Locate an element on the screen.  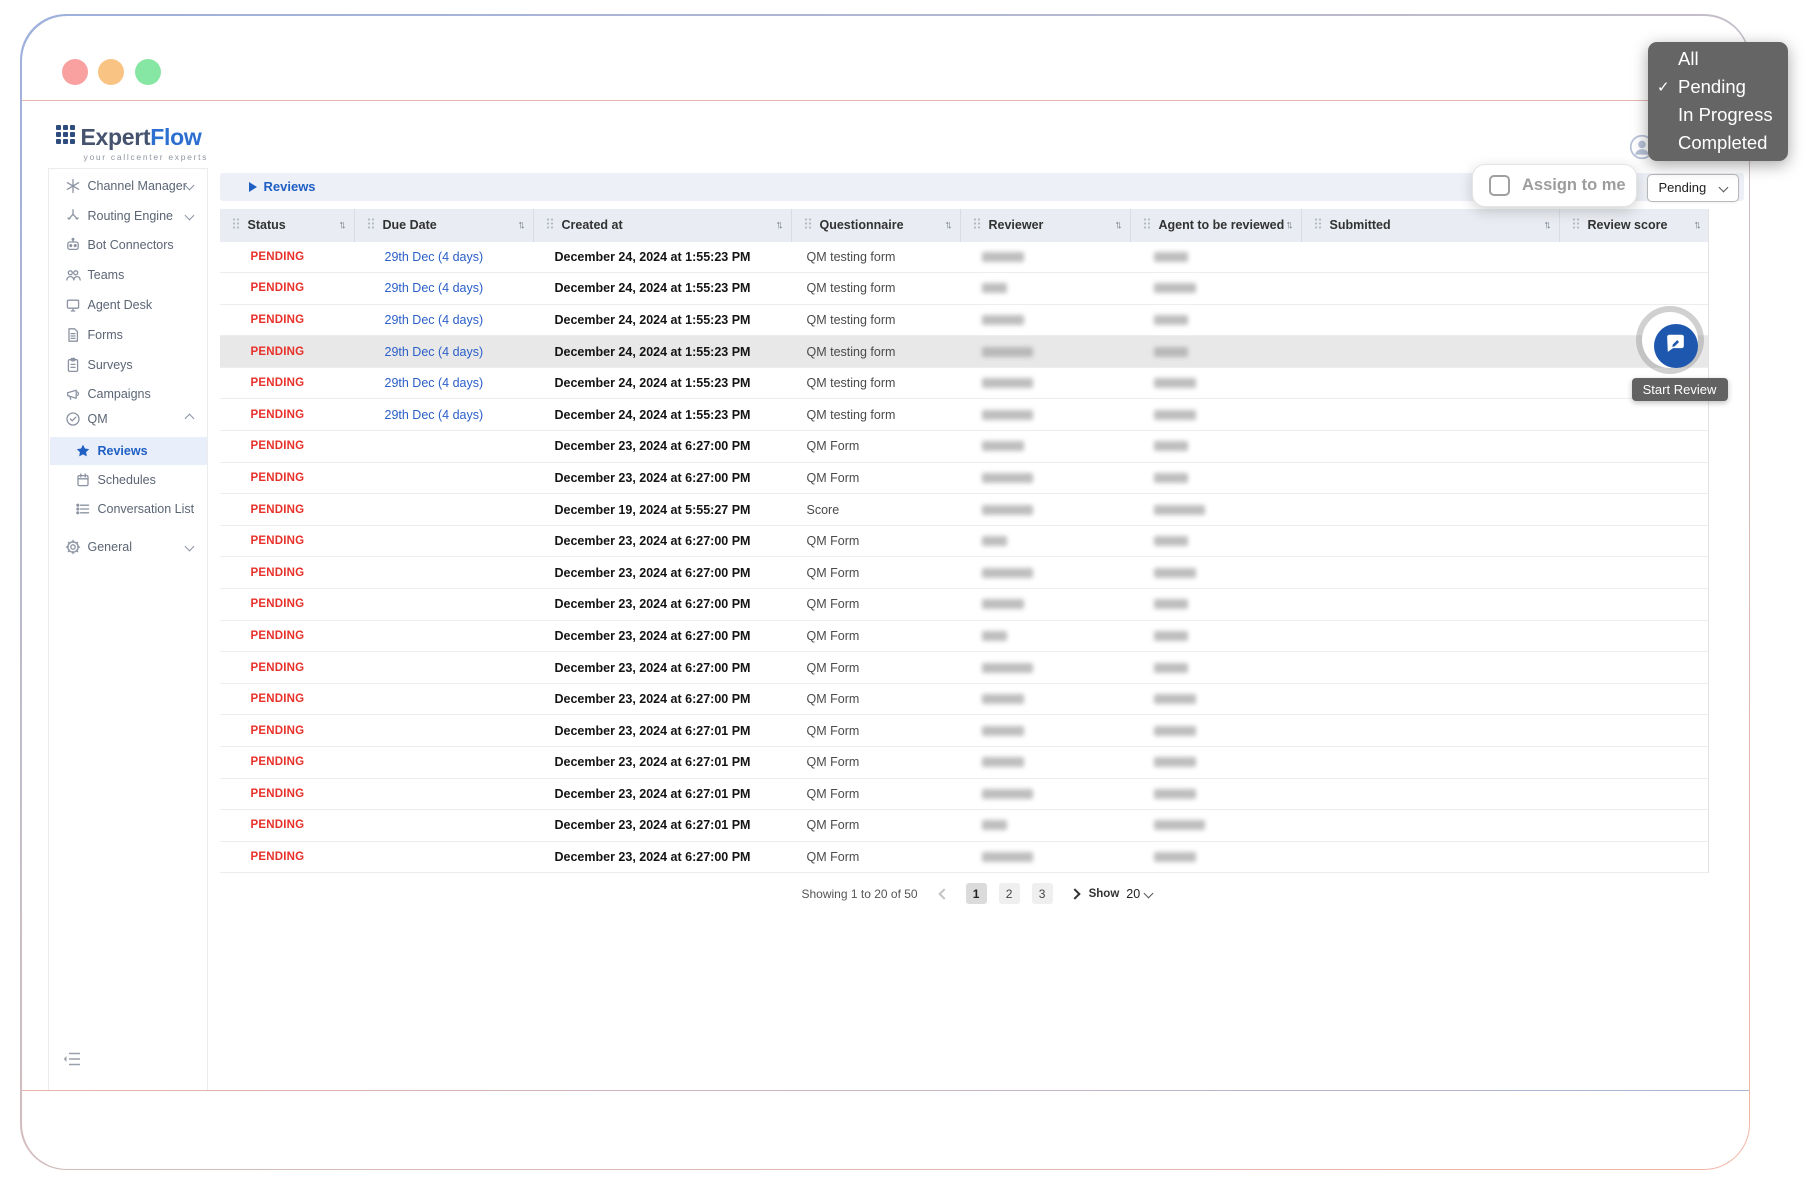
filter-option-all: All is located at coordinates (1718, 59).